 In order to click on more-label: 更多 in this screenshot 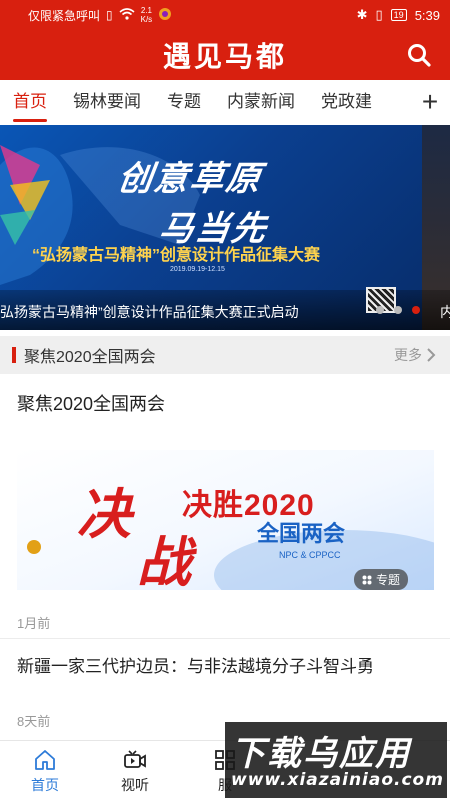, I will do `click(408, 355)`.